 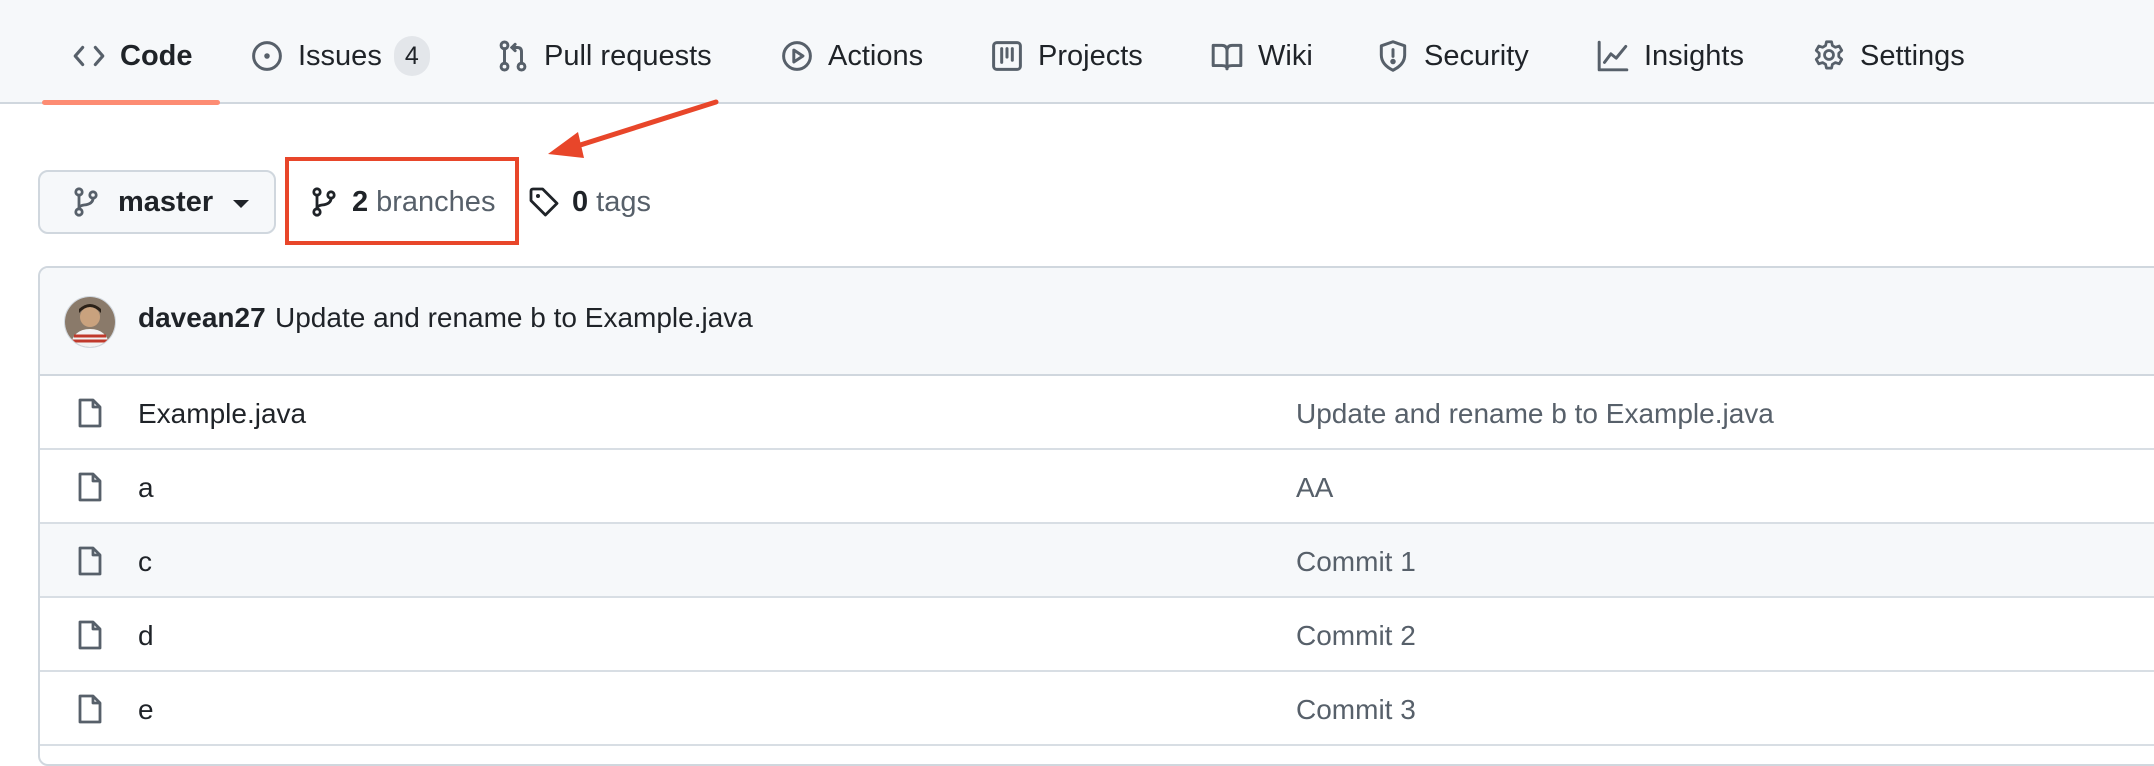 I want to click on file-commit-link: AA, so click(x=1314, y=488).